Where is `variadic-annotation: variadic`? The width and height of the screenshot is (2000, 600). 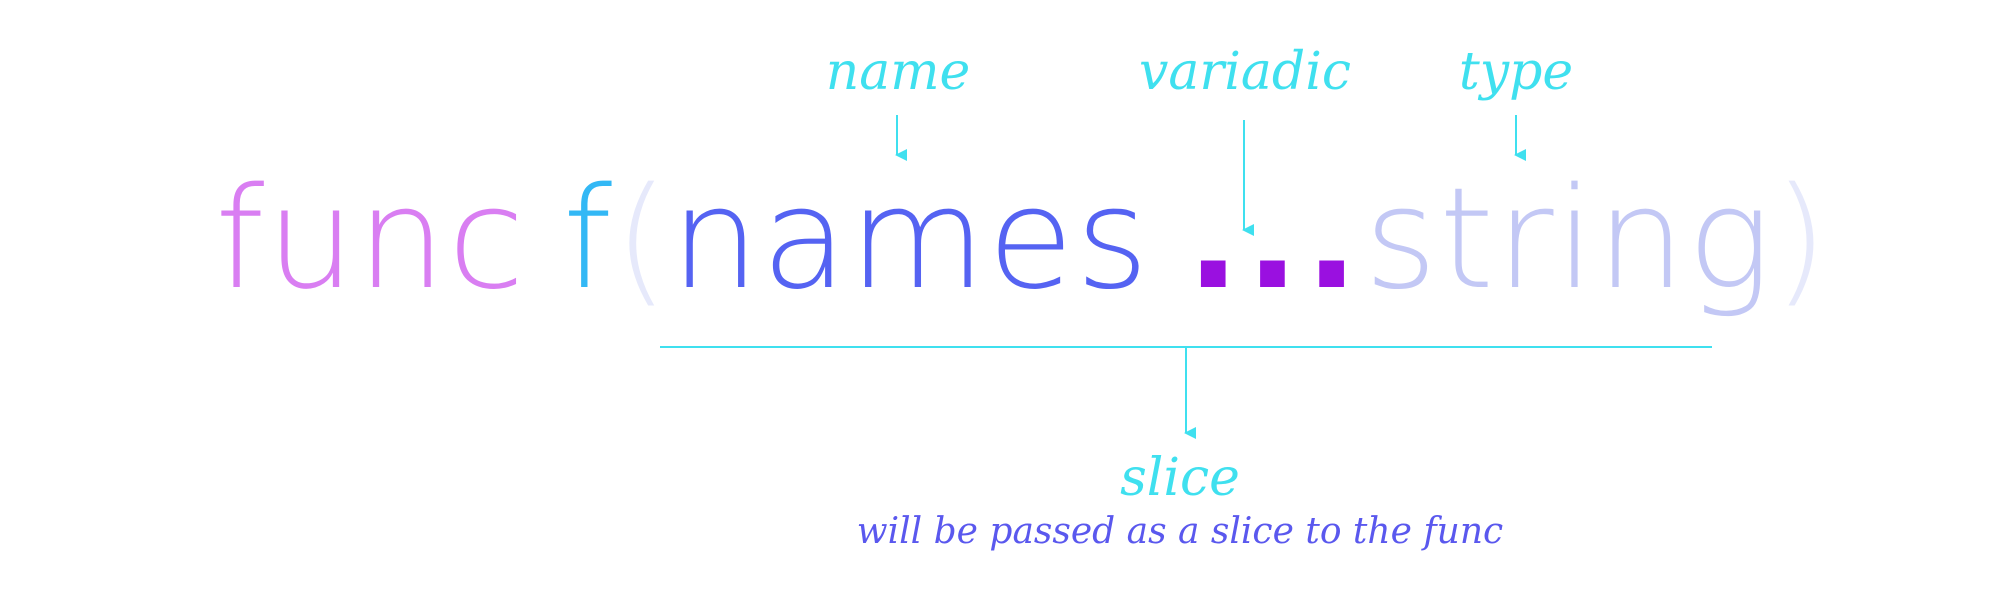
variadic-annotation: variadic is located at coordinates (1245, 72).